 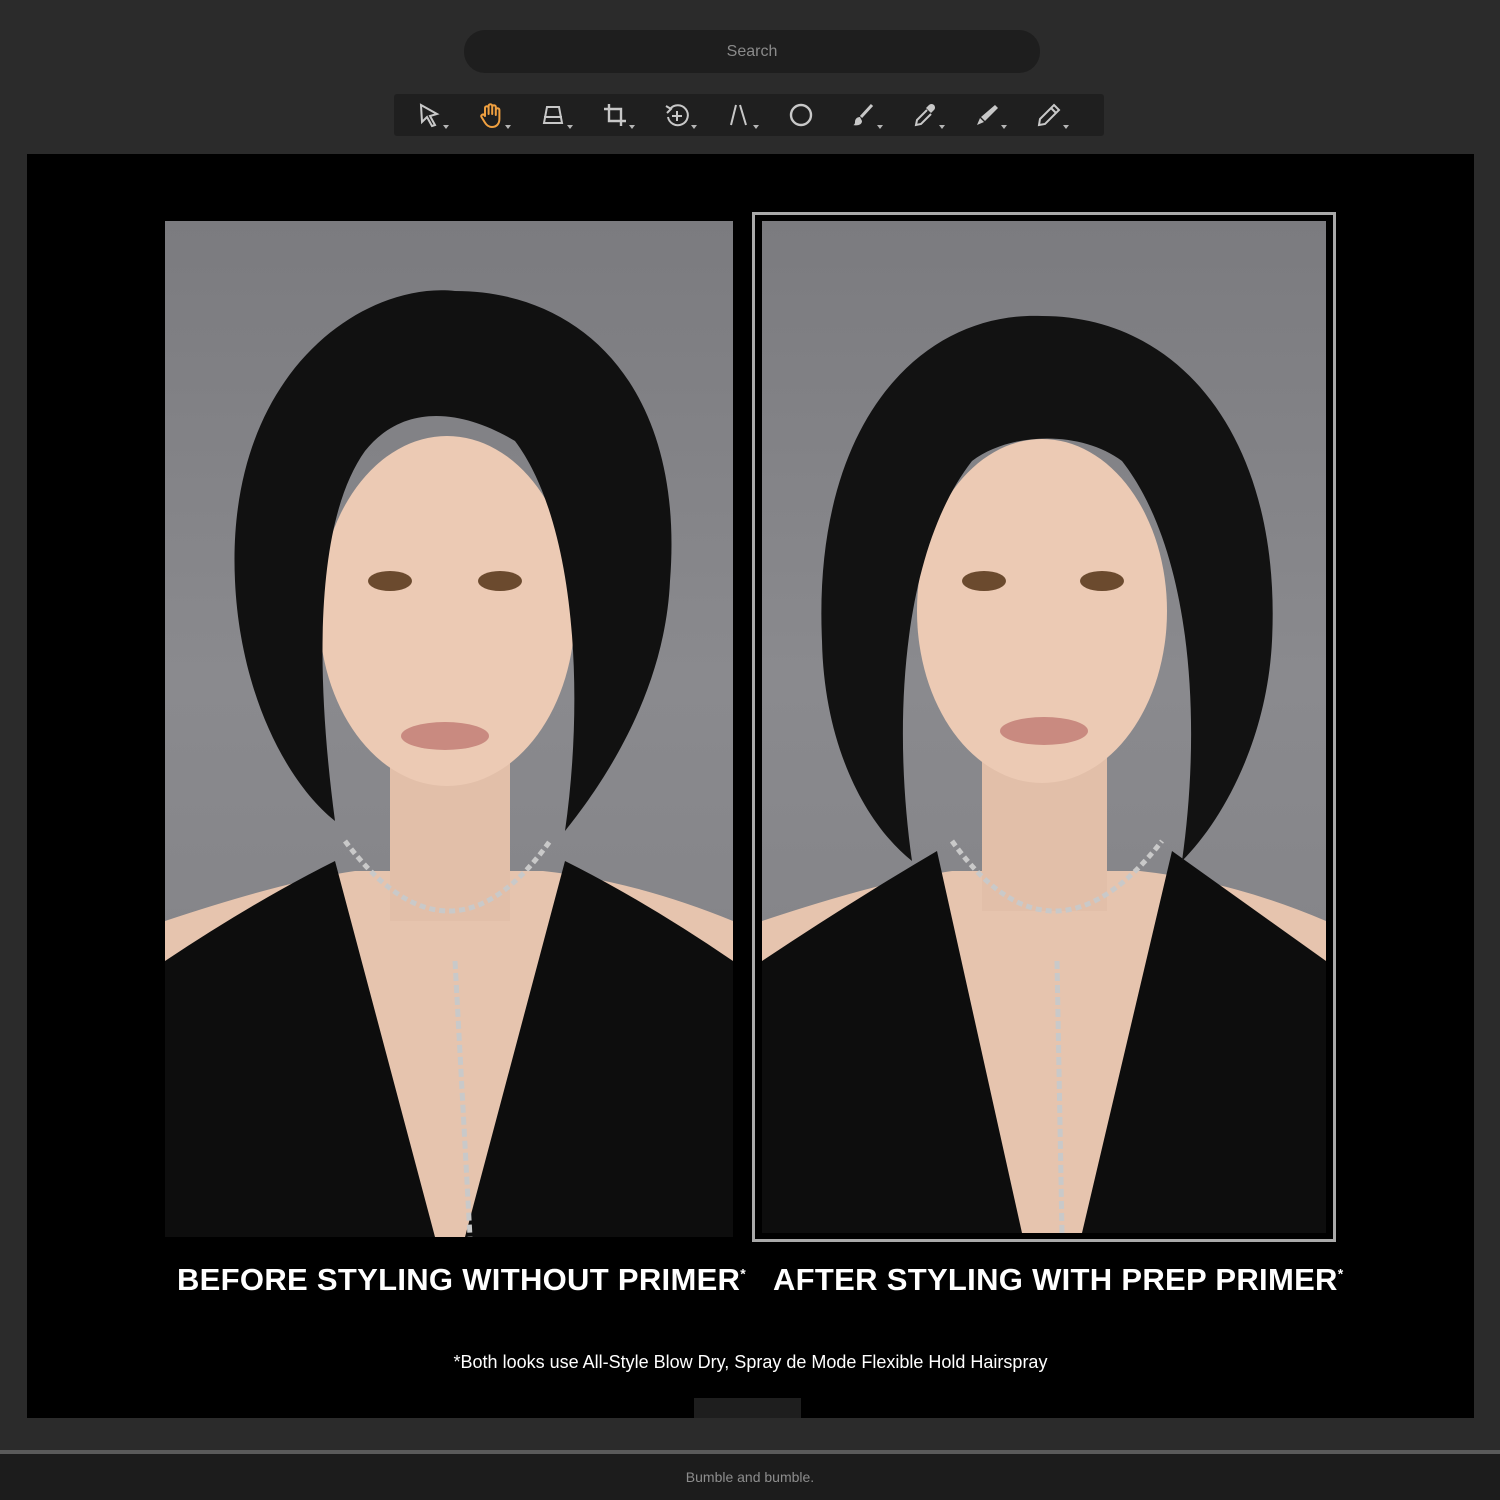 I want to click on before-caption-asterisk: *, so click(x=743, y=1273).